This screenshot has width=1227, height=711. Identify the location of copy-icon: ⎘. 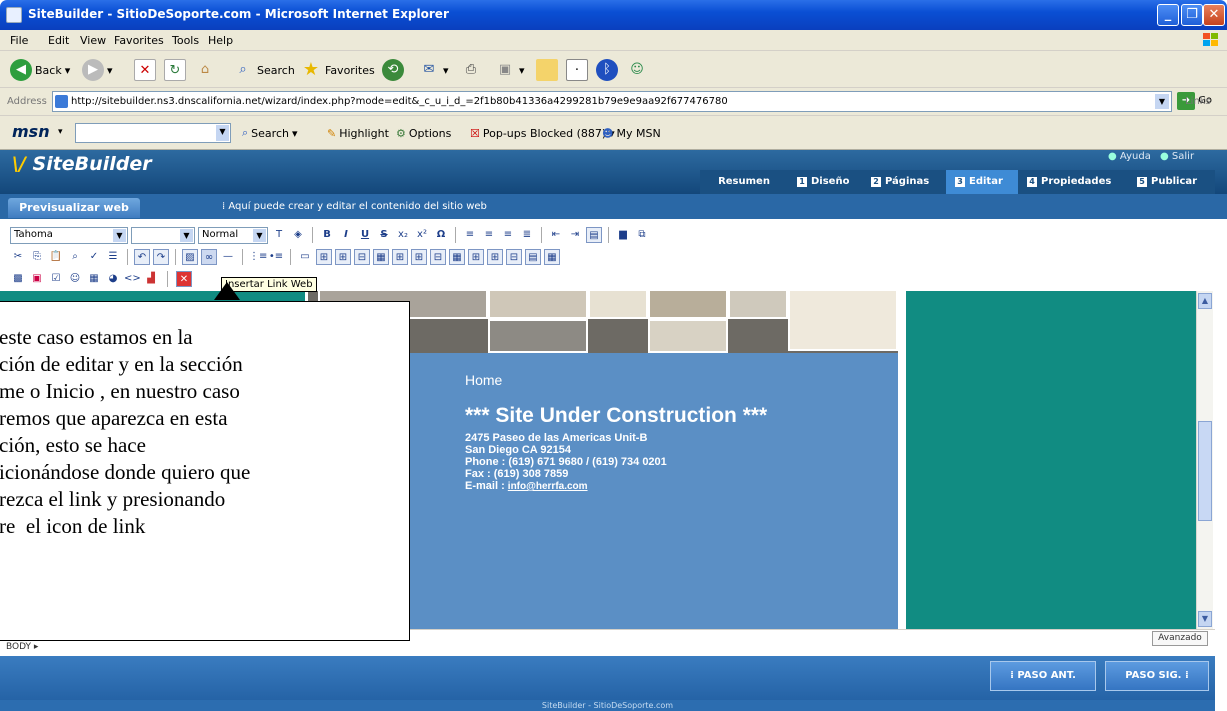
(37, 257).